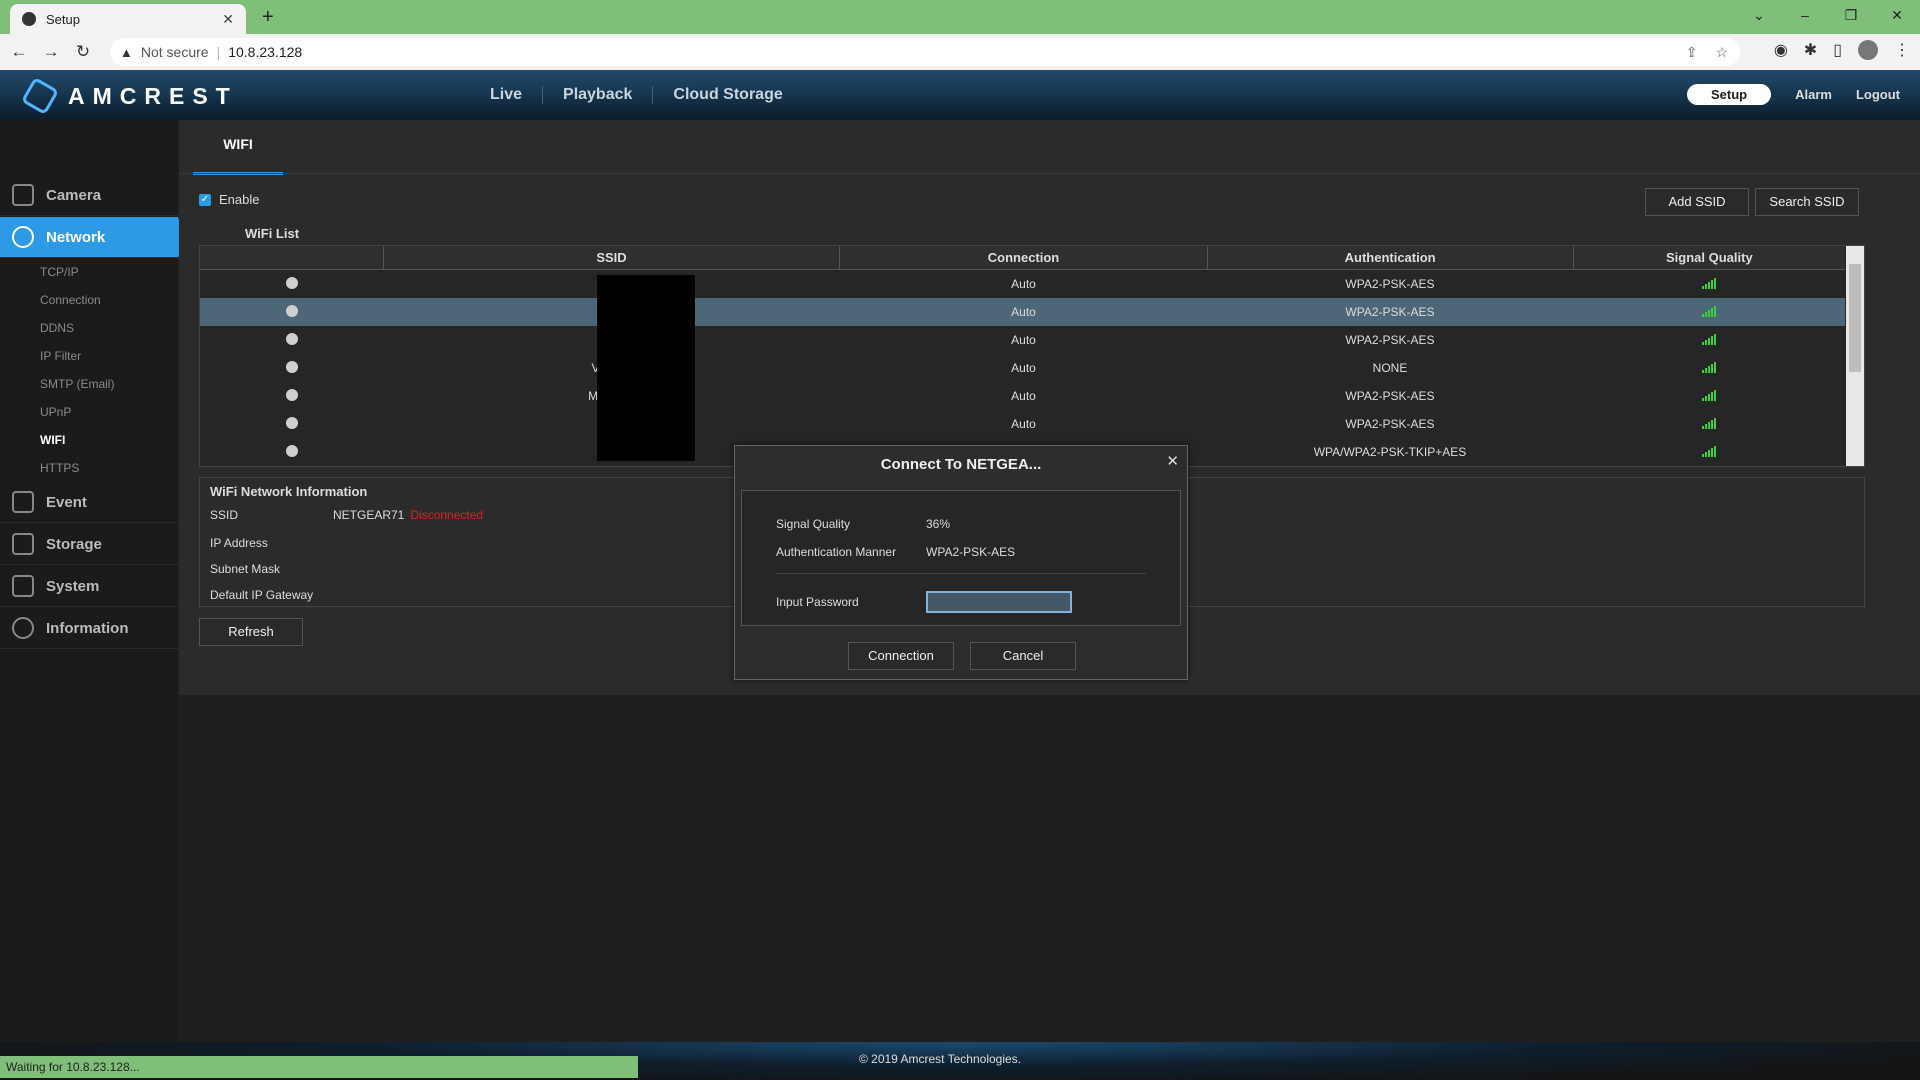 The width and height of the screenshot is (1920, 1080). What do you see at coordinates (1022, 424) in the screenshot?
I see `table-row: DoAutoWPA2-PSK-AES` at bounding box center [1022, 424].